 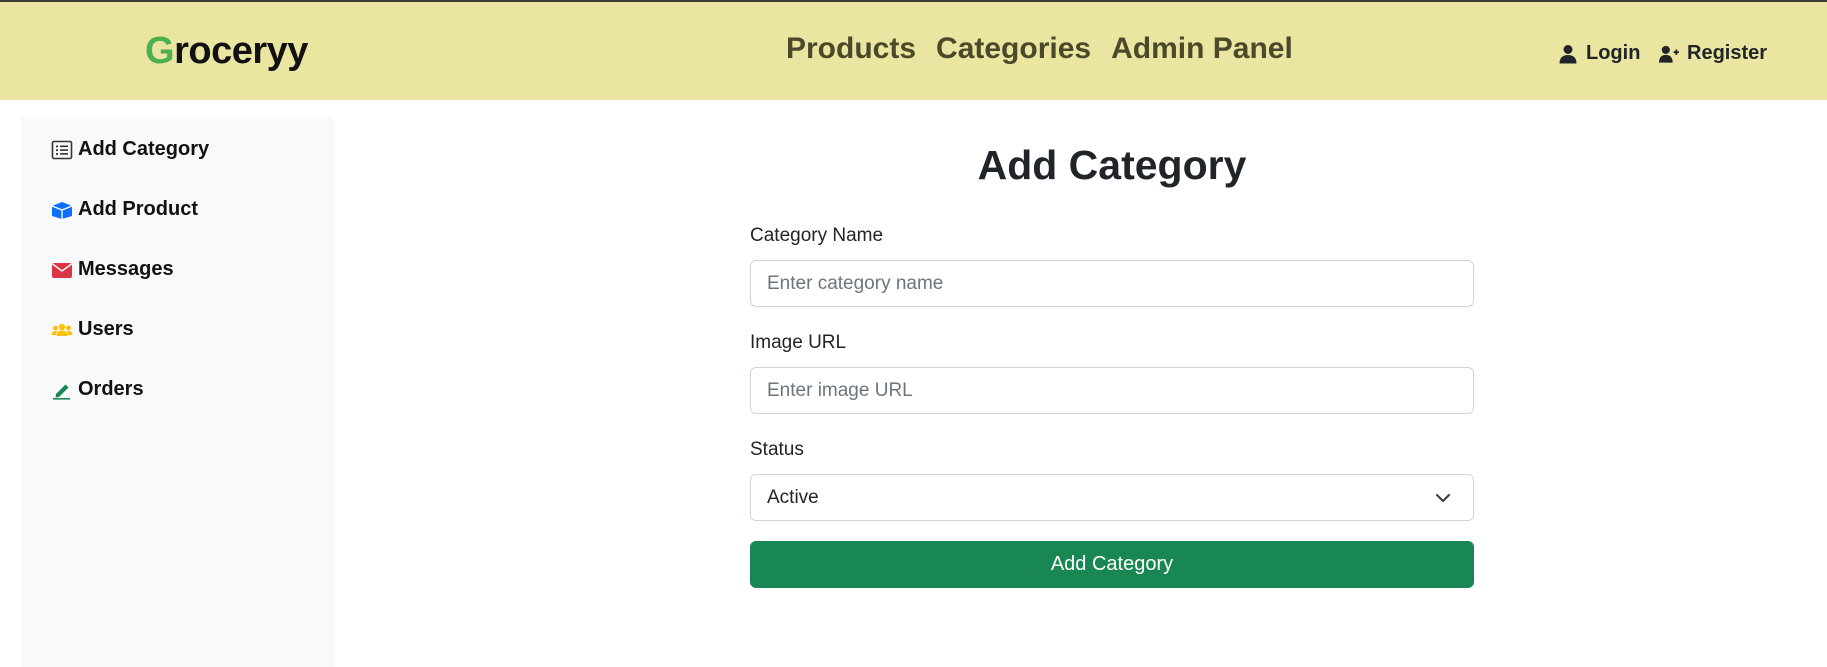 What do you see at coordinates (1613, 53) in the screenshot?
I see `login-label: Login` at bounding box center [1613, 53].